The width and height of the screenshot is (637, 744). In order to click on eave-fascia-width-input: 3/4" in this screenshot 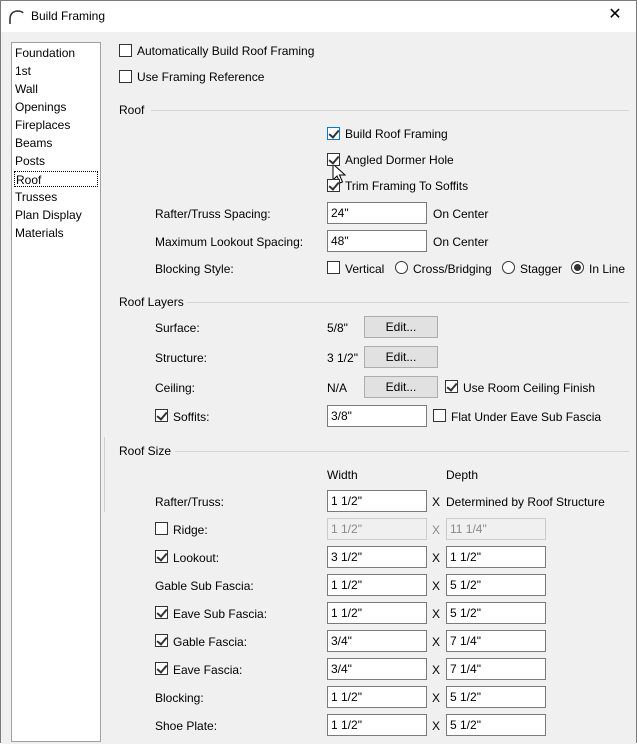, I will do `click(377, 669)`.